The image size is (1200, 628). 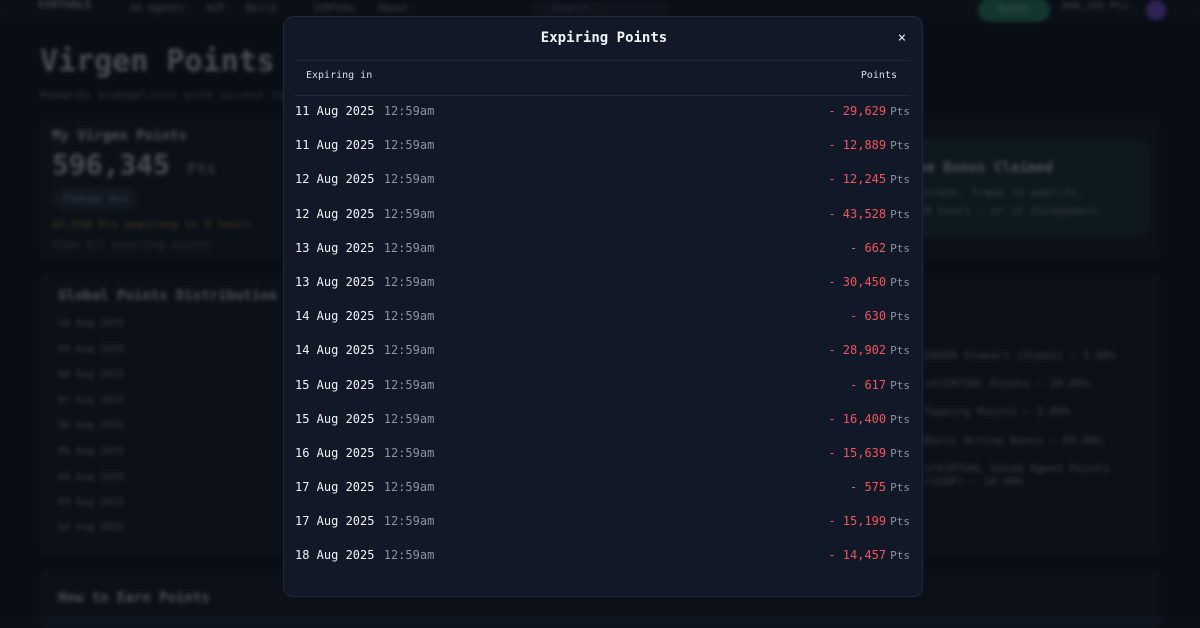 I want to click on column-header-expiring: Expiring in, so click(x=339, y=75).